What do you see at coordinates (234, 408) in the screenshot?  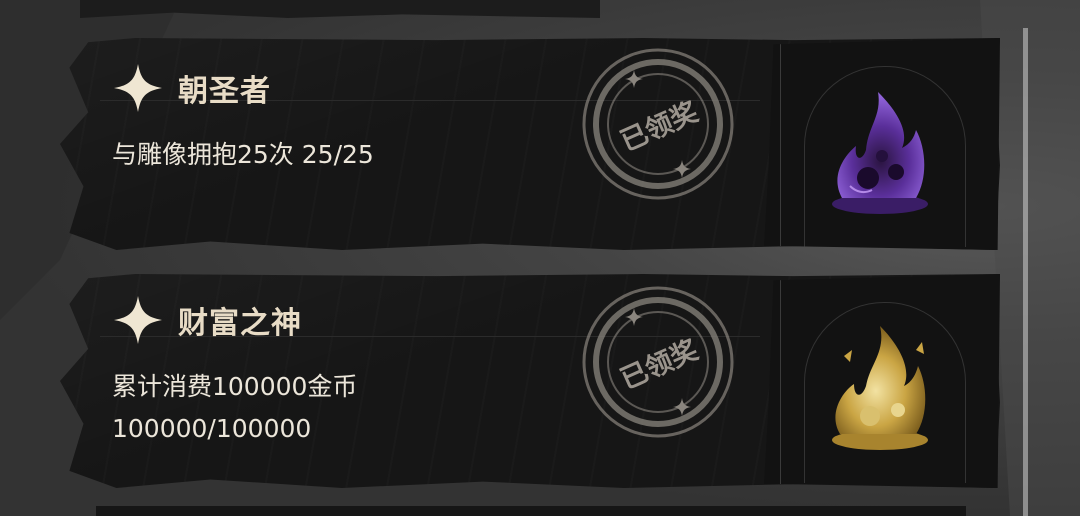 I see `achievement-description: 累计消费100000金币 100000/100000` at bounding box center [234, 408].